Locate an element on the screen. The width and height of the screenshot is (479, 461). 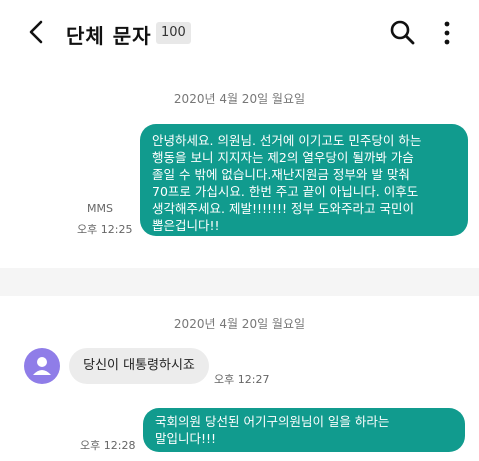
chevron-left-icon is located at coordinates (36, 32).